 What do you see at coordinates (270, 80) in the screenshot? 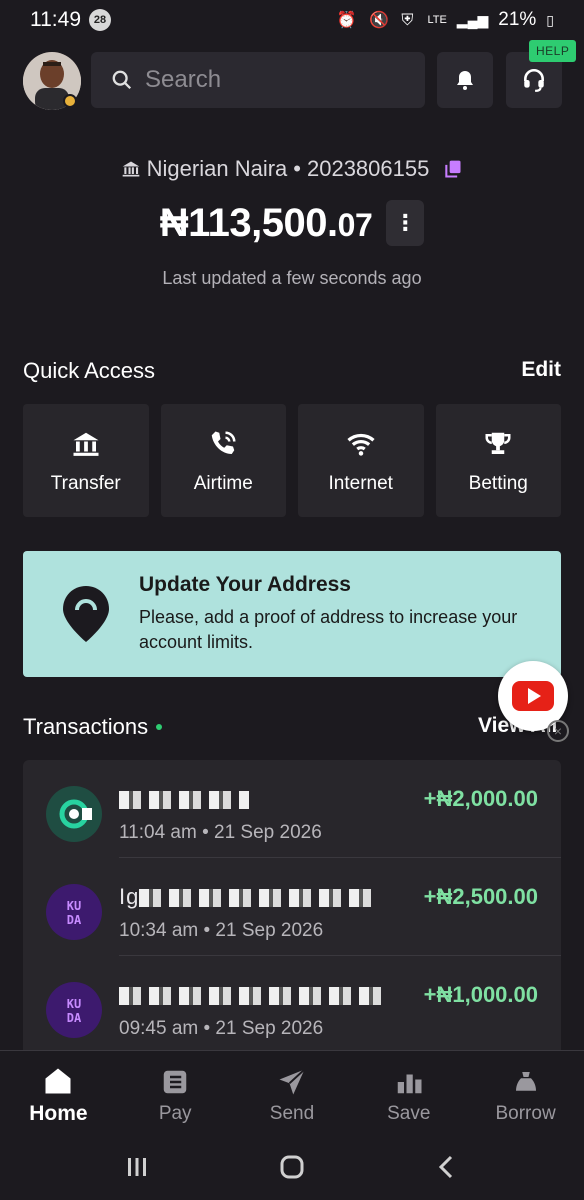
I see `search-input` at bounding box center [270, 80].